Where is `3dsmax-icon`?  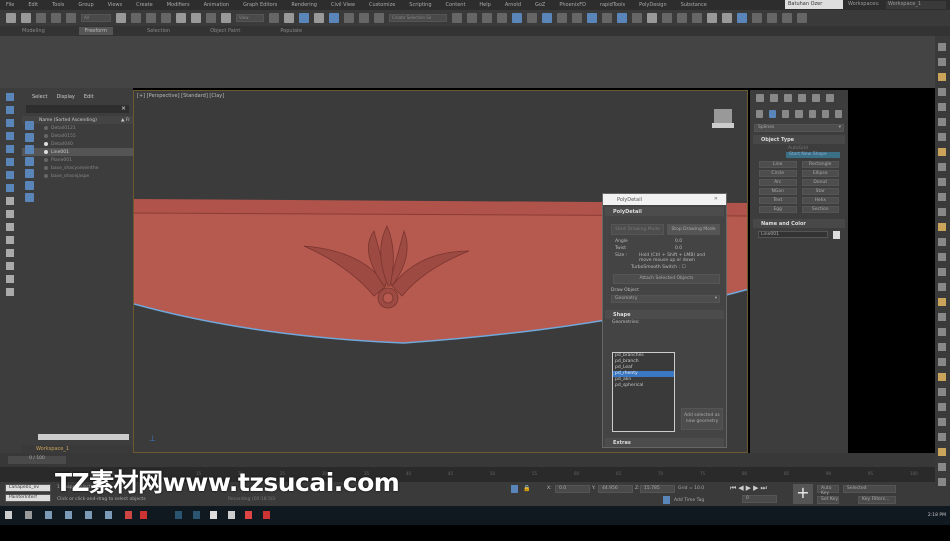
3dsmax-icon is located at coordinates (213, 515).